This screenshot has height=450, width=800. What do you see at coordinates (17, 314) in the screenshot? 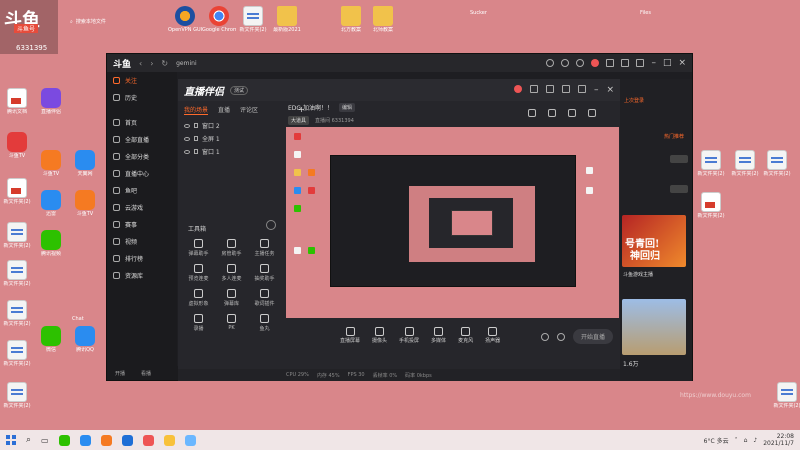
I see `desktop-icon-doc-4: 新文件夹(2)` at bounding box center [17, 314].